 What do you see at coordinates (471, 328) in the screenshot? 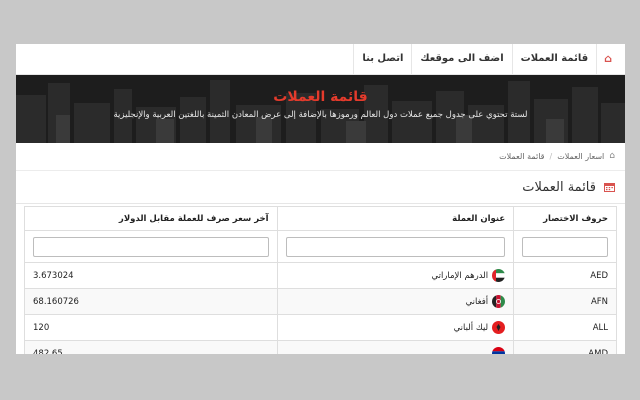
I see `currency-name: ليك ألباني` at bounding box center [471, 328].